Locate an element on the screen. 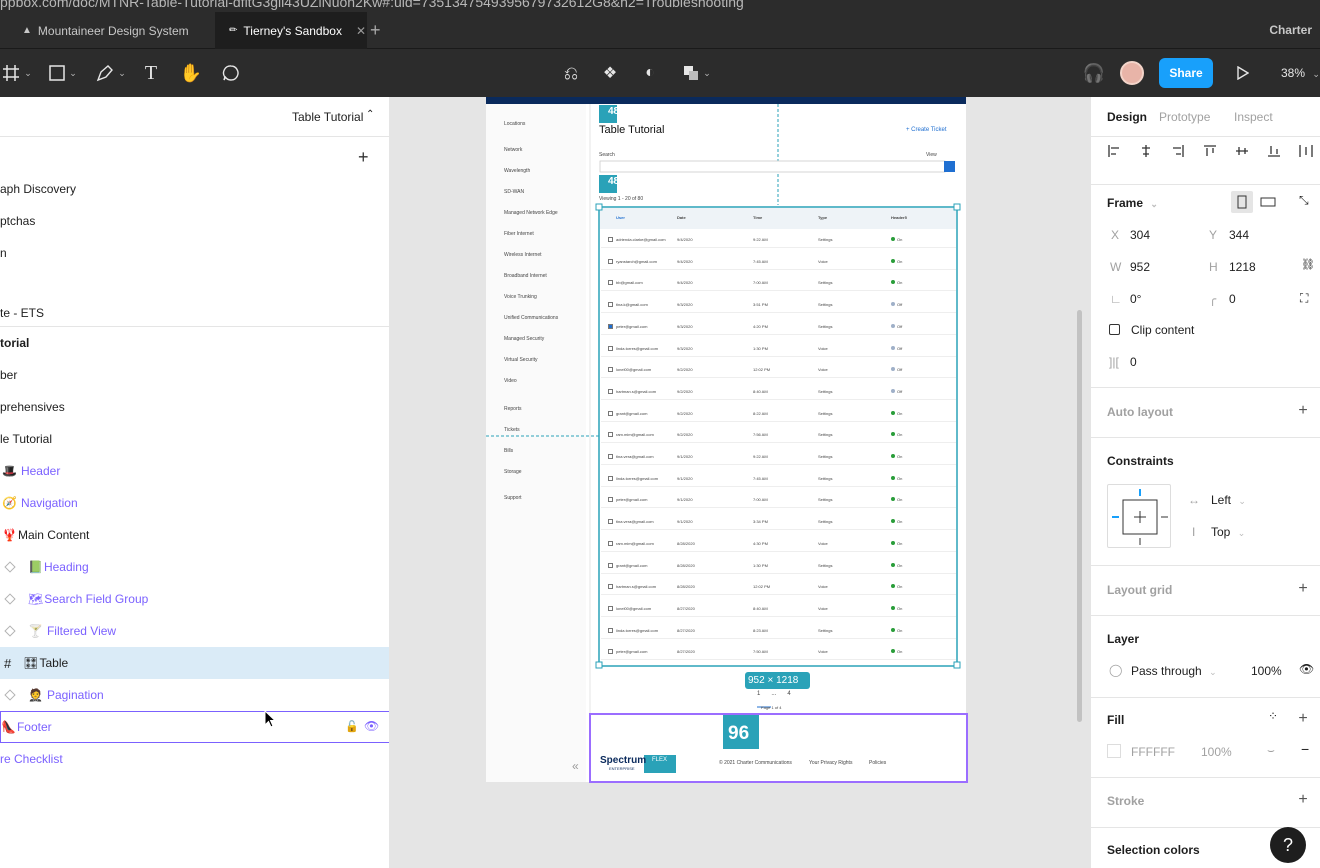 Image resolution: width=1320 pixels, height=868 pixels. align-right-icon is located at coordinates (1178, 151).